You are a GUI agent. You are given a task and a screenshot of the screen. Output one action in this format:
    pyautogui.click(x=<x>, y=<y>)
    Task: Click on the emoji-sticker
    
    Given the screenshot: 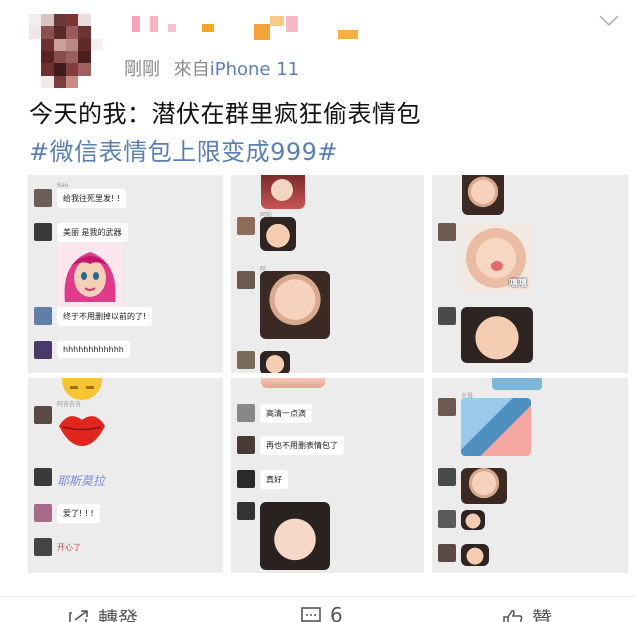 What is the action you would take?
    pyautogui.click(x=82, y=389)
    